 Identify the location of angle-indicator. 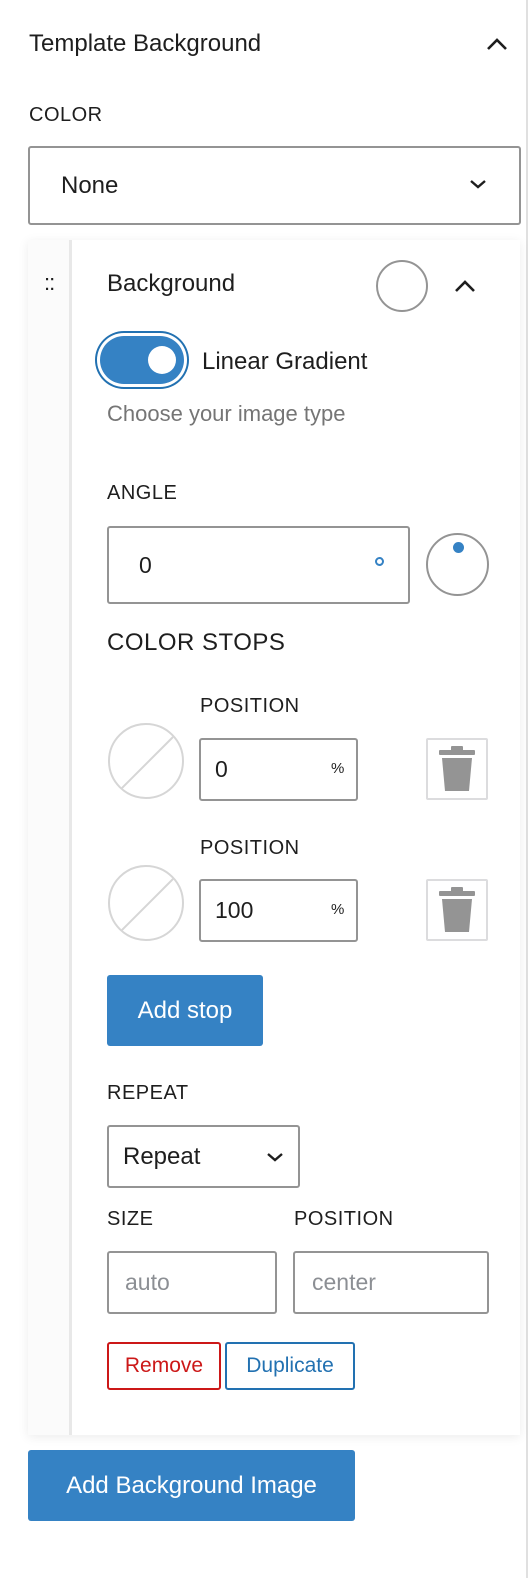
(458, 547).